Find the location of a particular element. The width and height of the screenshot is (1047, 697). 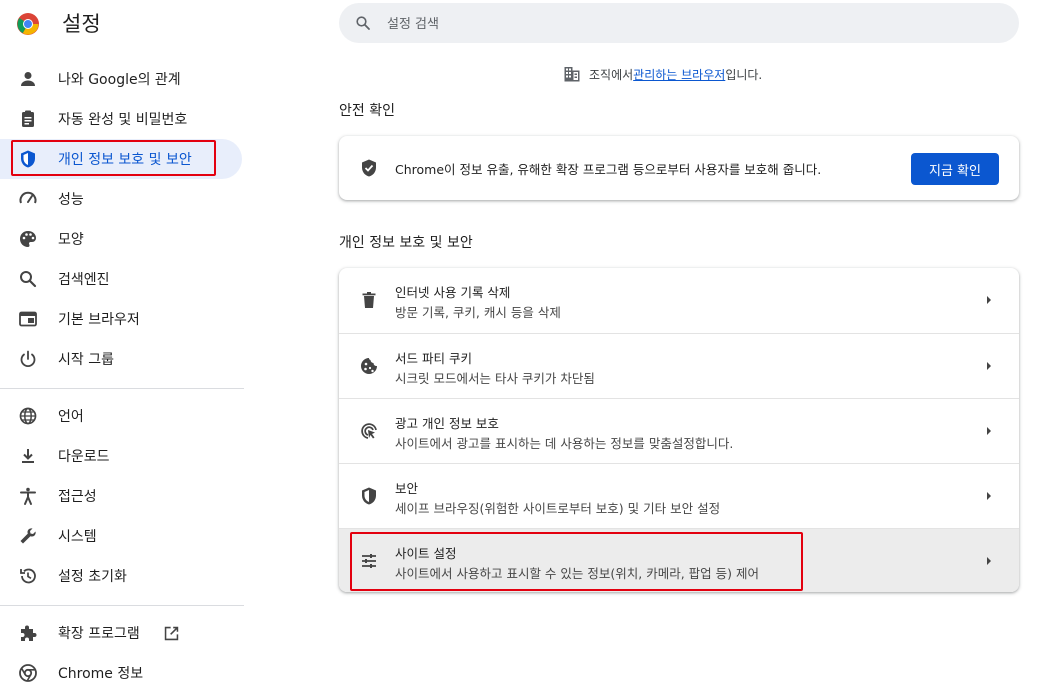

open-in-new-icon is located at coordinates (171, 633).